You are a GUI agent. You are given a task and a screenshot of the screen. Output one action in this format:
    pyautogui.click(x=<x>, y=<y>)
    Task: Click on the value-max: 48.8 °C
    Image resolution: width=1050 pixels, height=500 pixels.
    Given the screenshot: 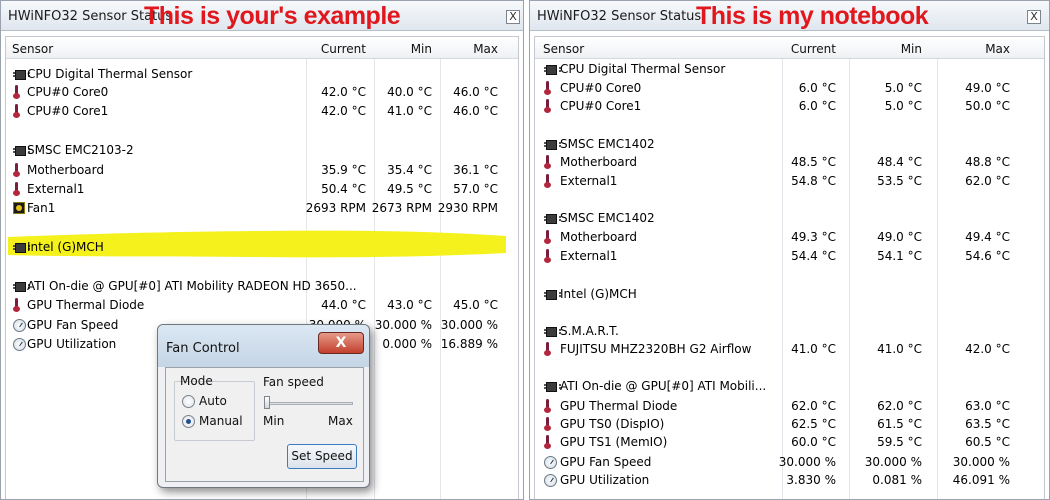 What is the action you would take?
    pyautogui.click(x=987, y=162)
    